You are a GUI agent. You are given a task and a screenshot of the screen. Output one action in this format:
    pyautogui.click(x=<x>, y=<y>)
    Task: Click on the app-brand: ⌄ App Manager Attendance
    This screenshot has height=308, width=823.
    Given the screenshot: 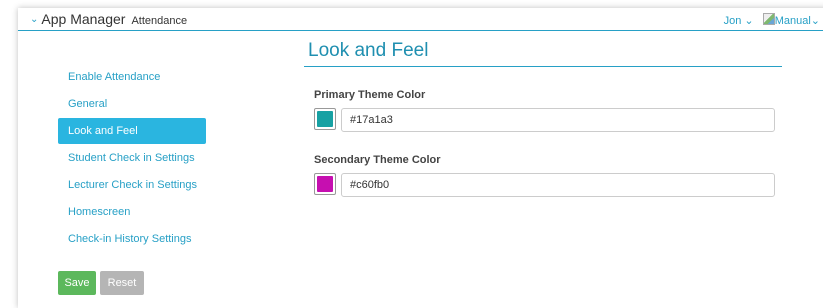 What is the action you would take?
    pyautogui.click(x=108, y=19)
    